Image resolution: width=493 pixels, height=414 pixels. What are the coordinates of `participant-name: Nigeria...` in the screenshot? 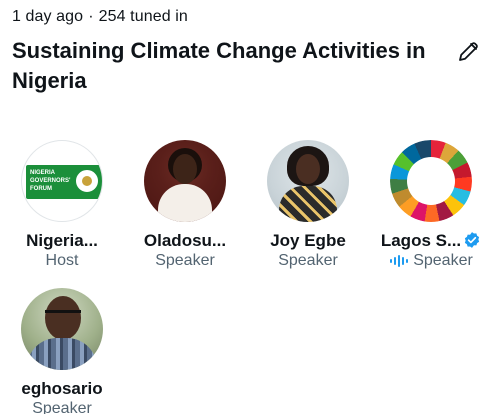 It's located at (62, 240).